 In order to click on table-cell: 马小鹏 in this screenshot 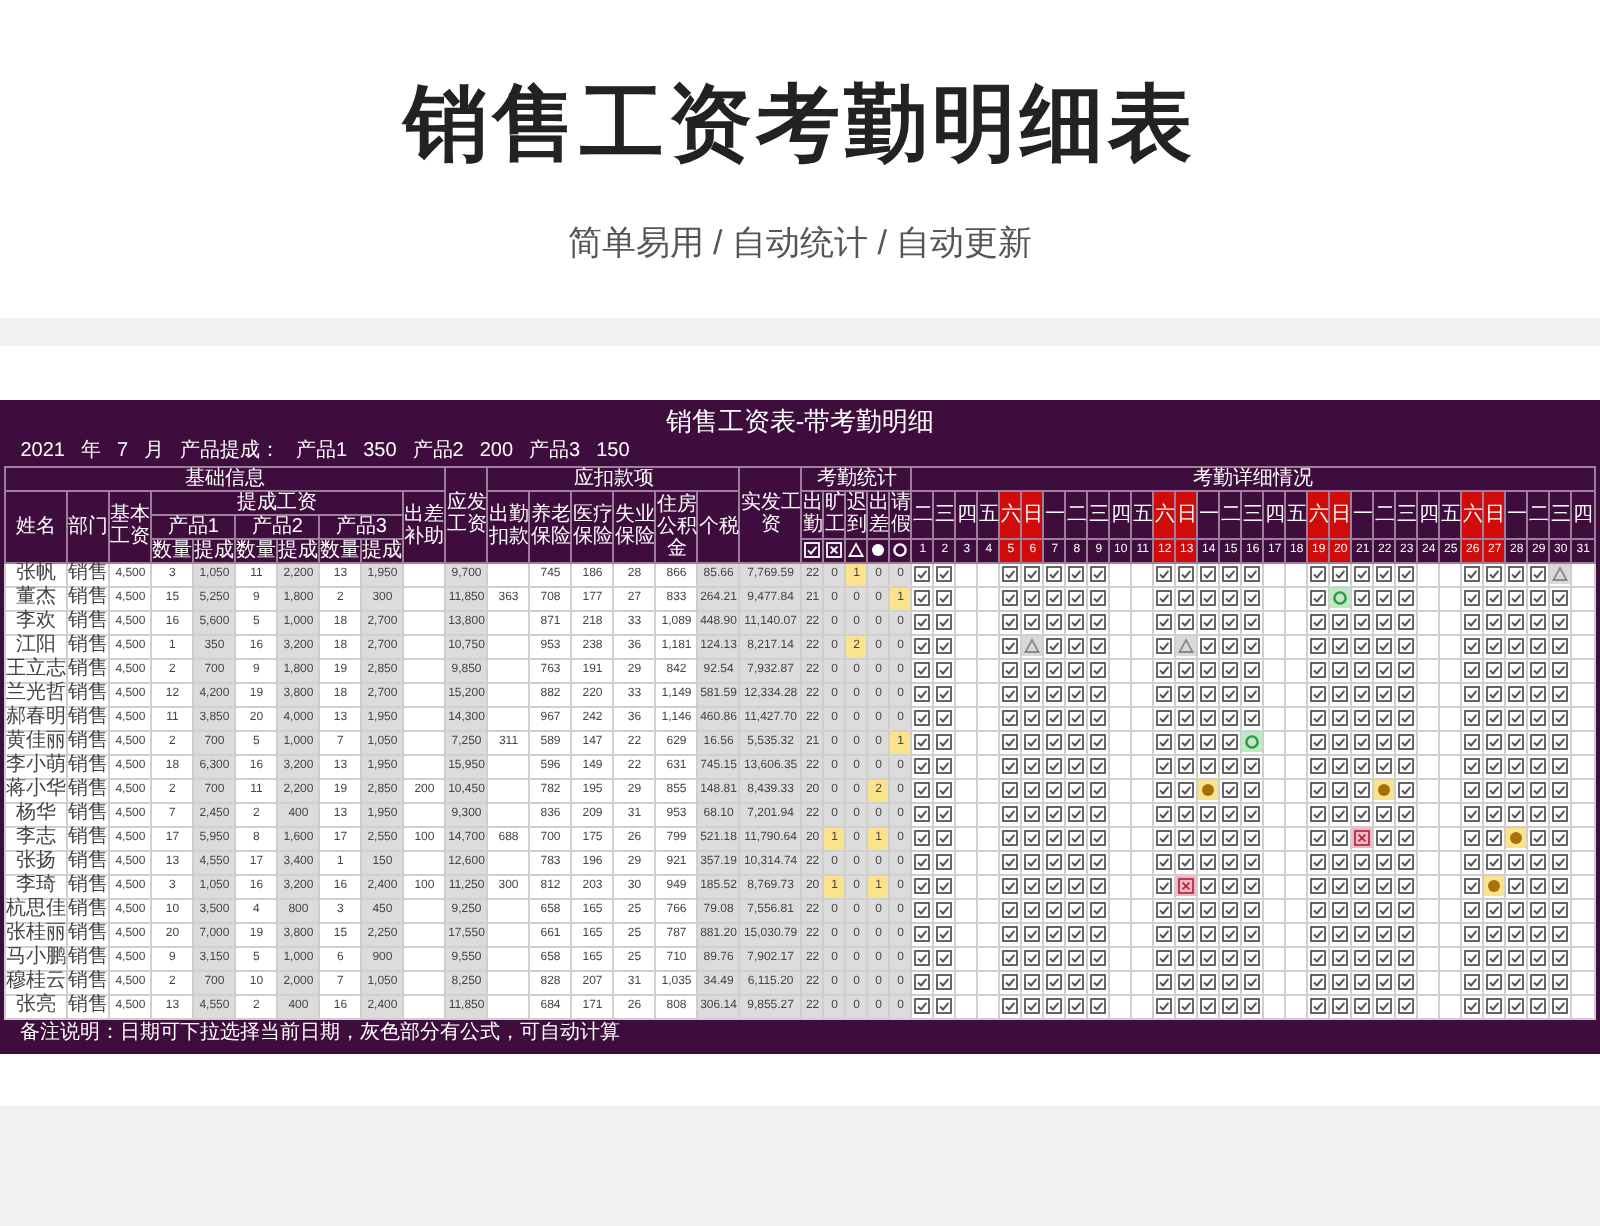, I will do `click(36, 958)`.